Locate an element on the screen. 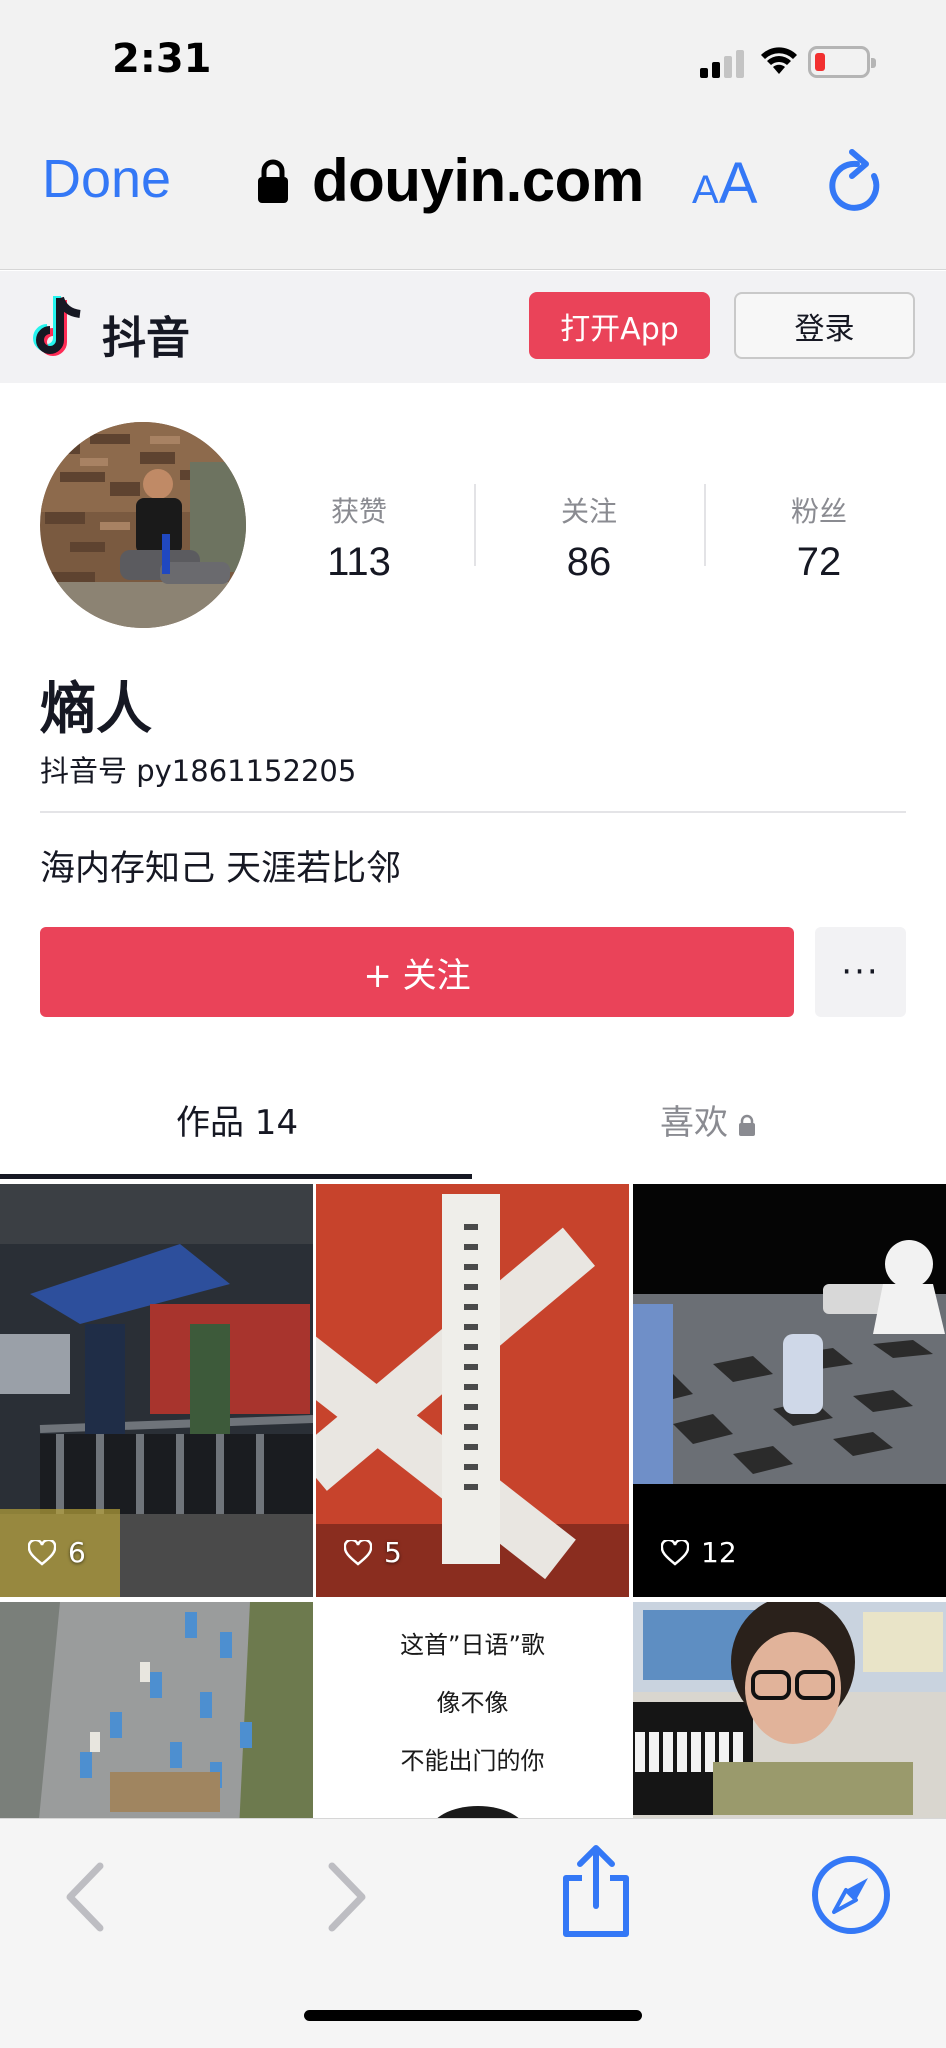  status-bar: 2:31 is located at coordinates (473, 60).